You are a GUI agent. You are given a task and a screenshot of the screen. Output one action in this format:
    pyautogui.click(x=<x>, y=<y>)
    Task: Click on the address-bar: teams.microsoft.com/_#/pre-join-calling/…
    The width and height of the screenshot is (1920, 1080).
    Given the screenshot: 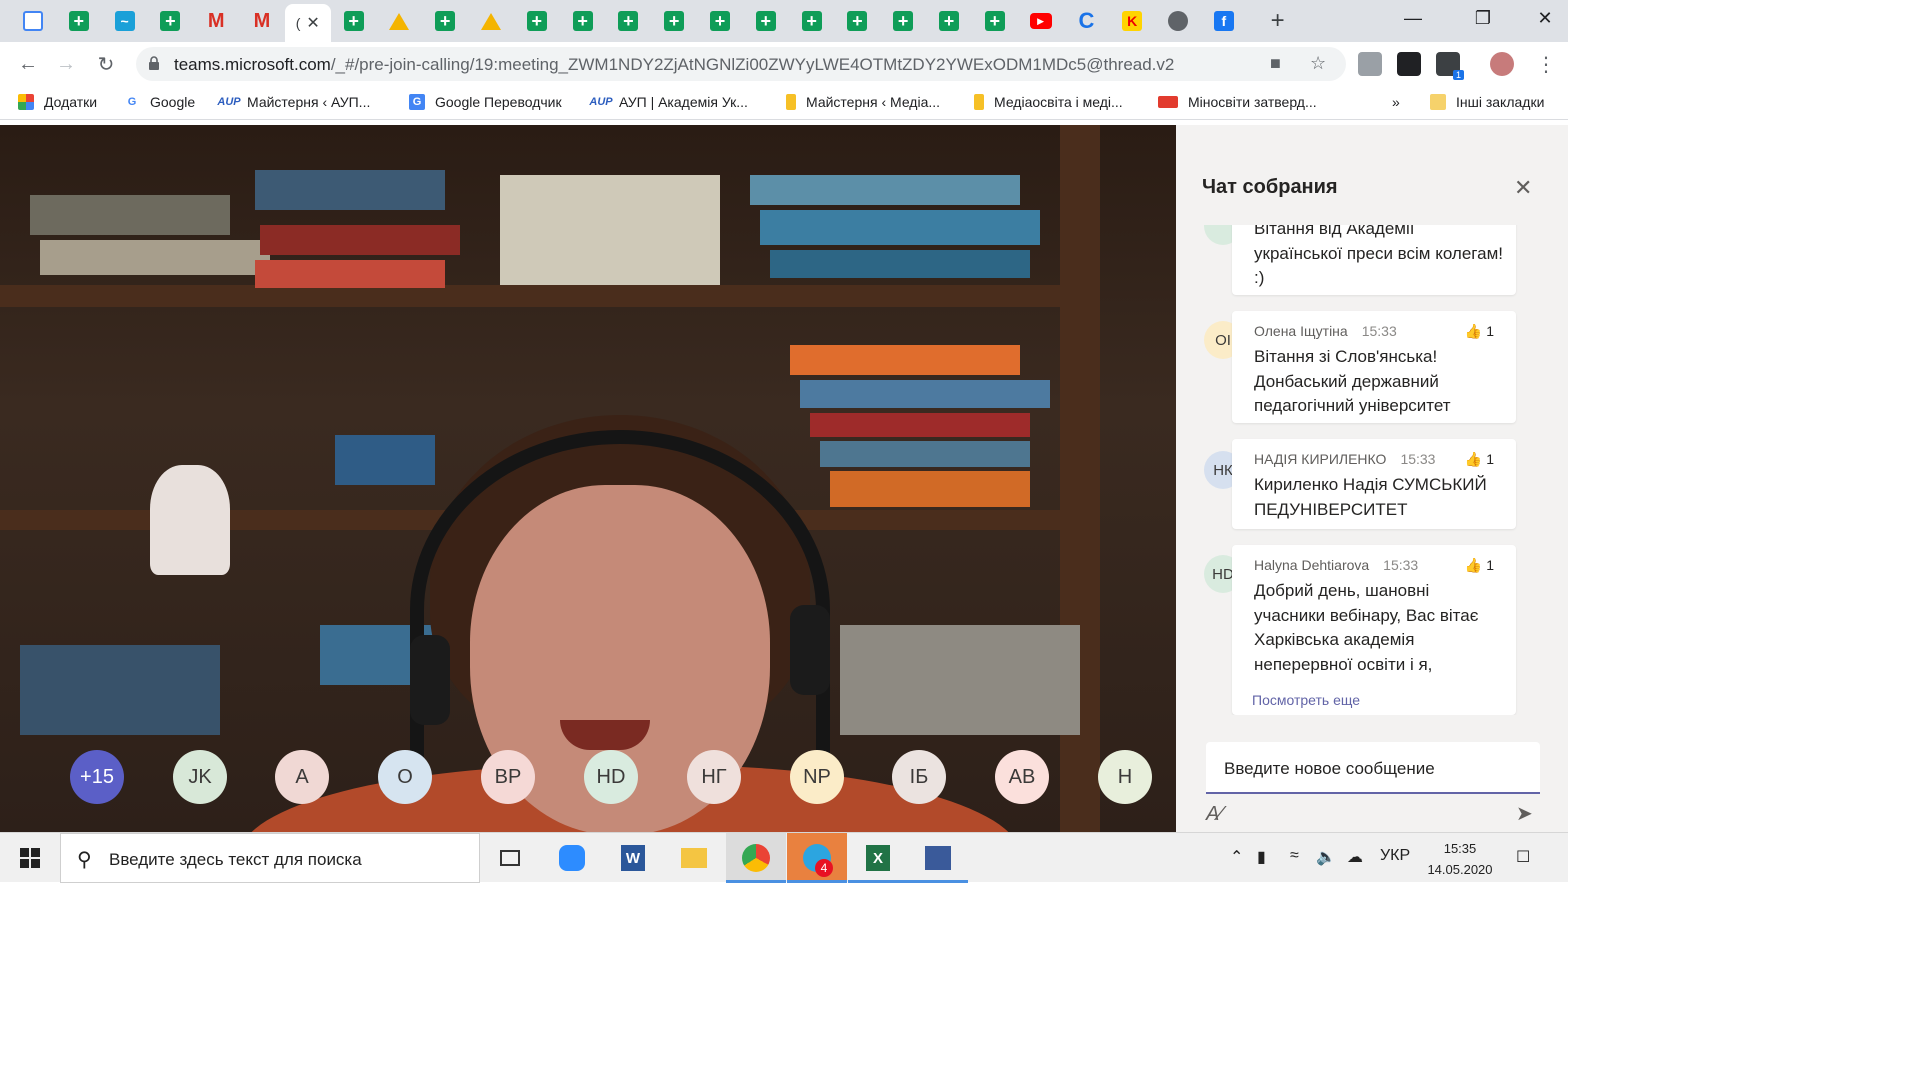 What is the action you would take?
    pyautogui.click(x=741, y=64)
    